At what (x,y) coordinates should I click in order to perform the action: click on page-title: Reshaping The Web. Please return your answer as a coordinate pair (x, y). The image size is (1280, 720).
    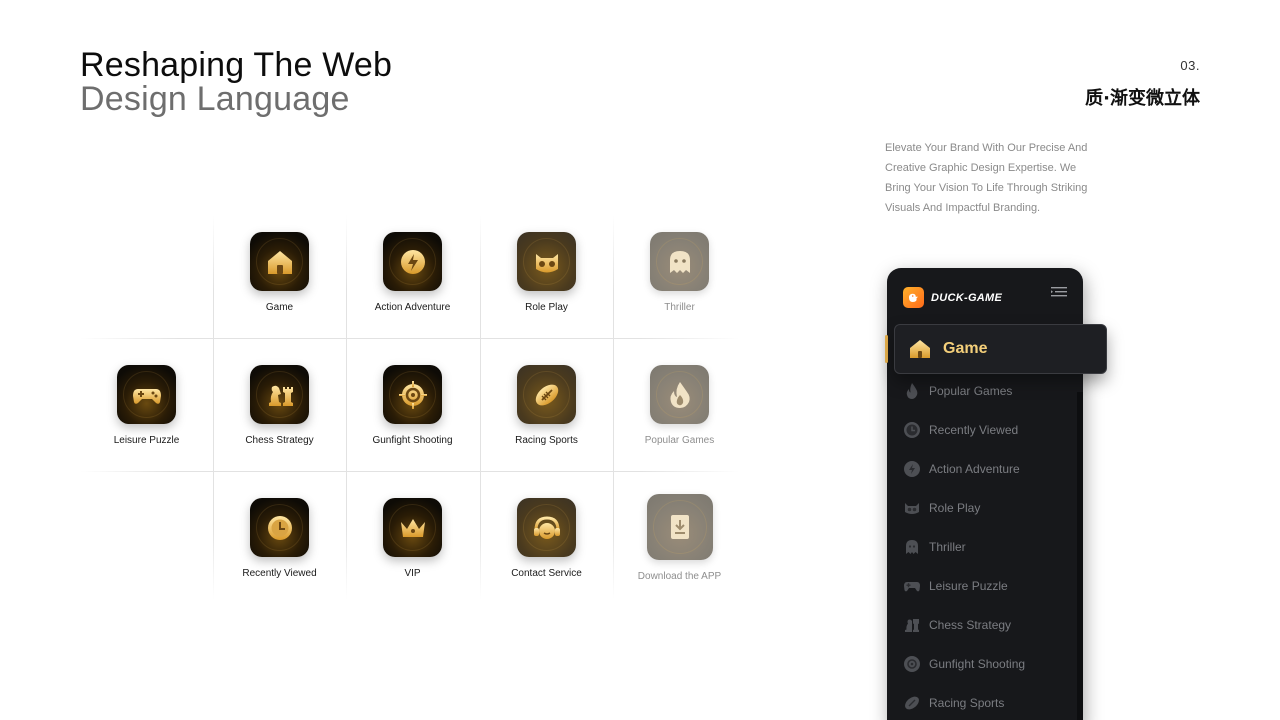
    Looking at the image, I should click on (236, 65).